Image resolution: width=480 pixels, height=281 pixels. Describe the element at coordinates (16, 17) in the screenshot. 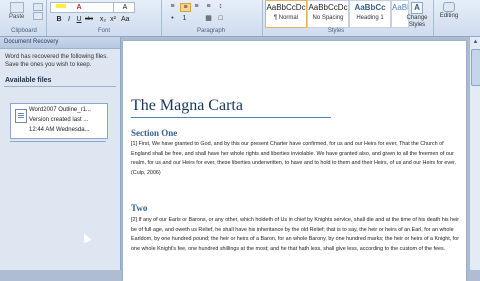

I see `paste-button: Paste` at that location.